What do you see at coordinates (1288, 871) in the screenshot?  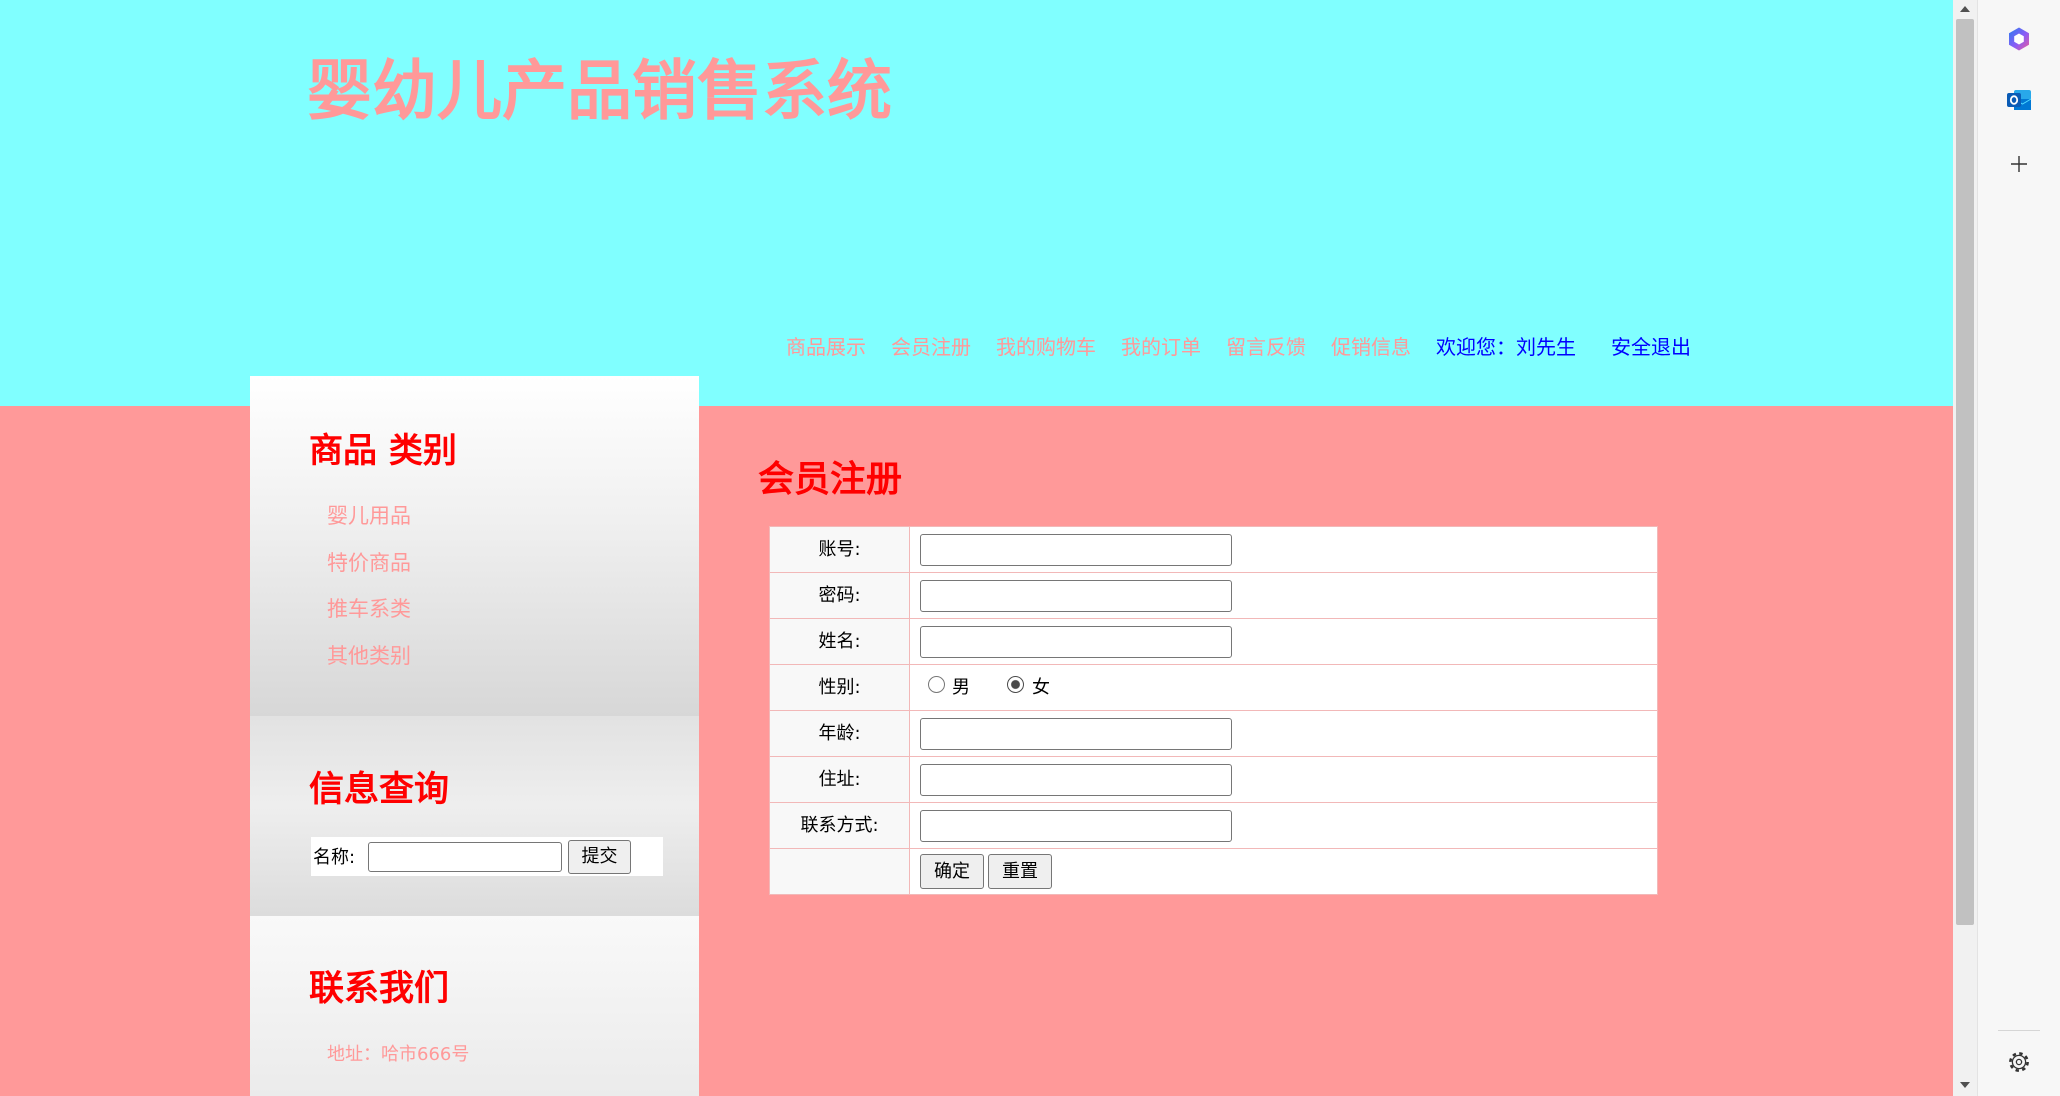 I see `form-actions: 确定 重置` at bounding box center [1288, 871].